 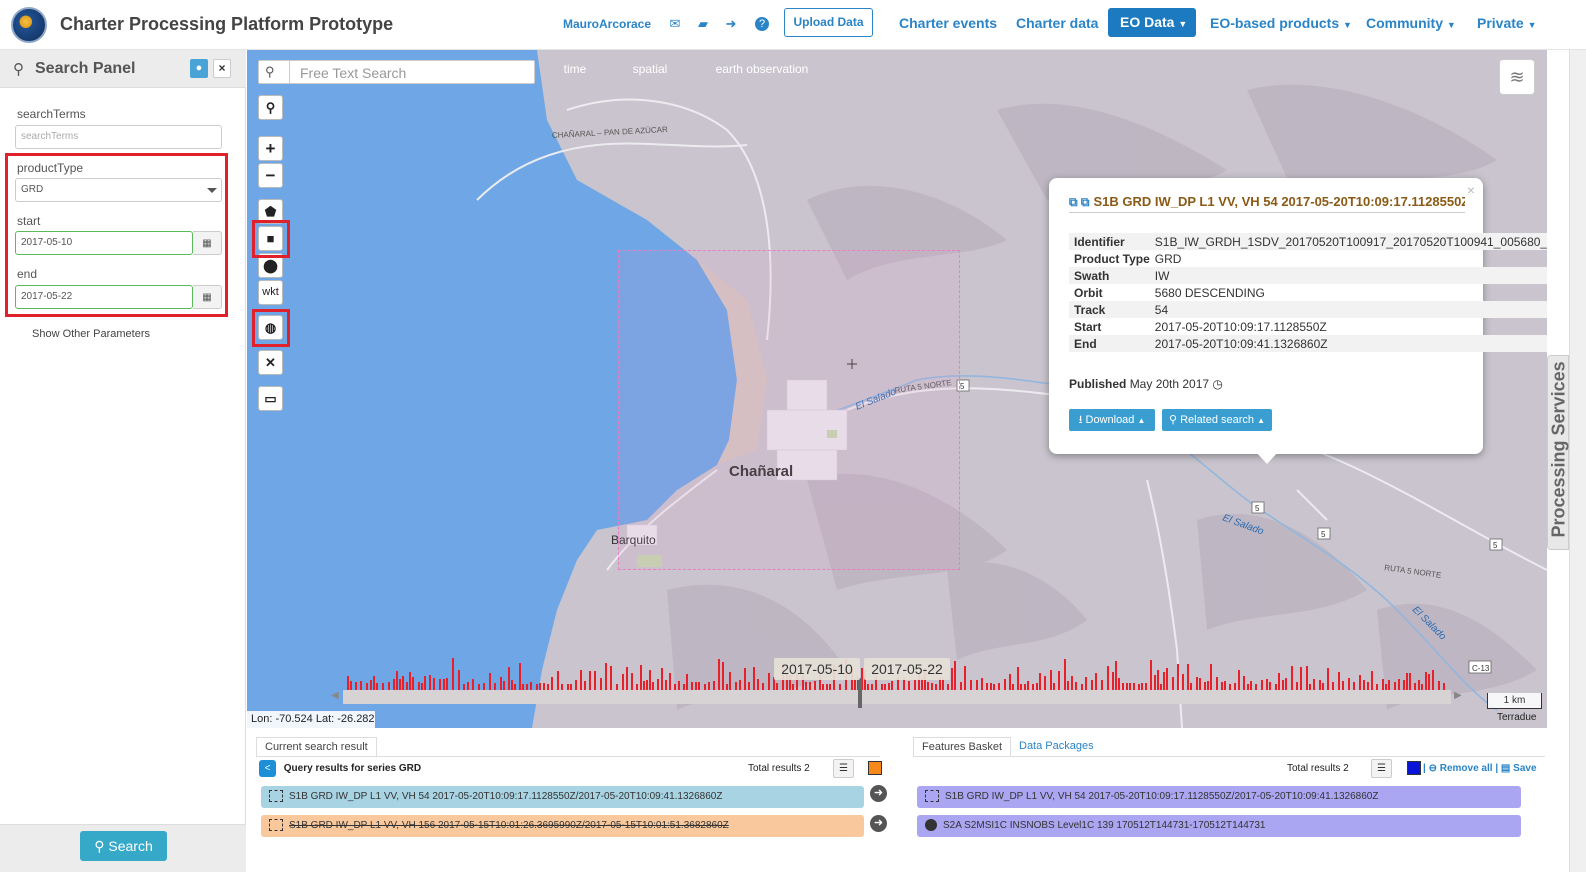 I want to click on nav-private: Private ▼, so click(x=1507, y=23).